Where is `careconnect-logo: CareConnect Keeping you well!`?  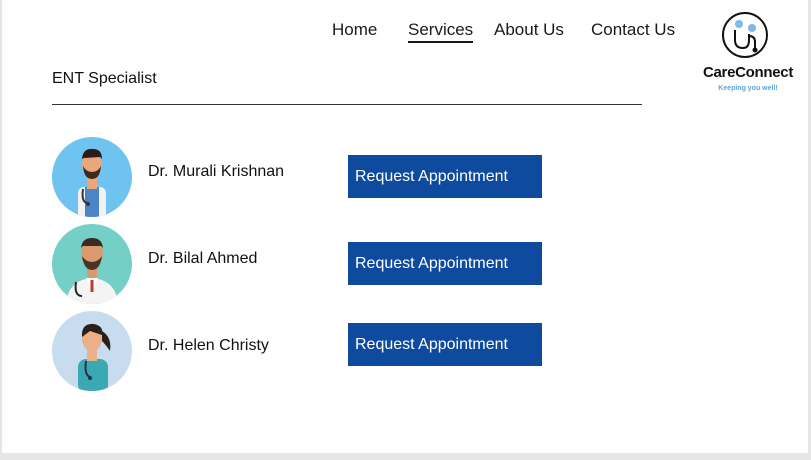
careconnect-logo: CareConnect Keeping you well! is located at coordinates (749, 55).